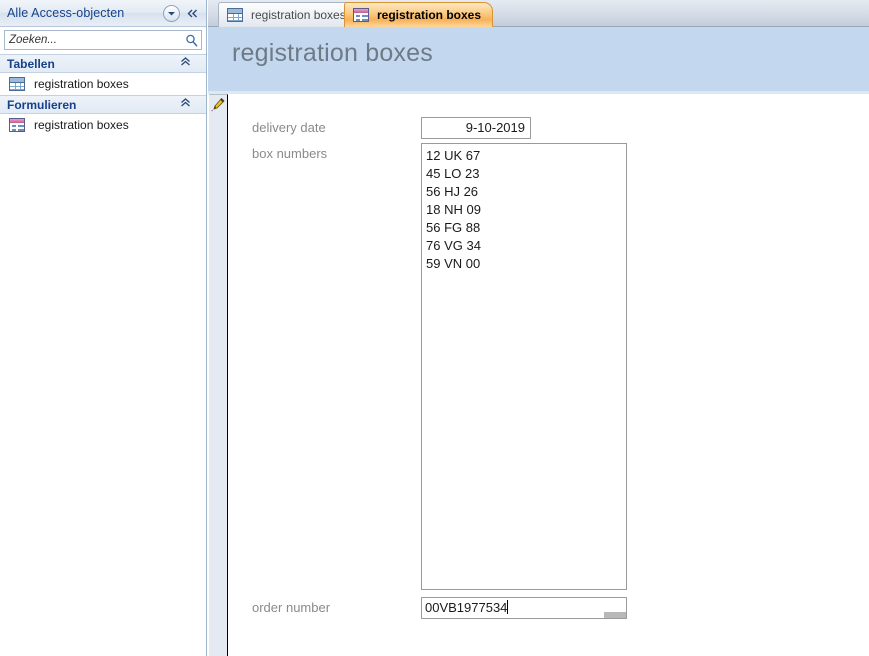 This screenshot has height=656, width=869. I want to click on label-order-number: order number, so click(291, 607).